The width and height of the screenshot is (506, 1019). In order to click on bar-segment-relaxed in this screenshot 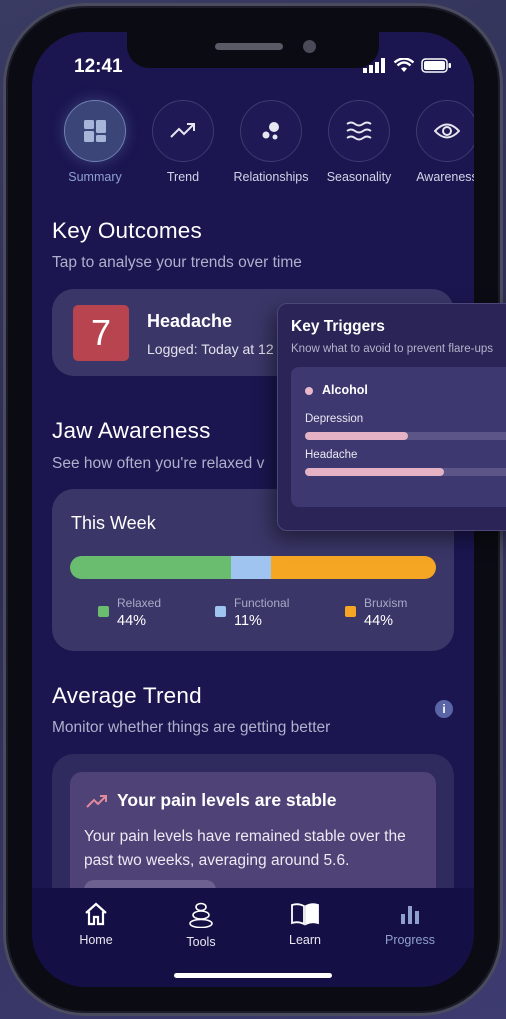, I will do `click(151, 567)`.